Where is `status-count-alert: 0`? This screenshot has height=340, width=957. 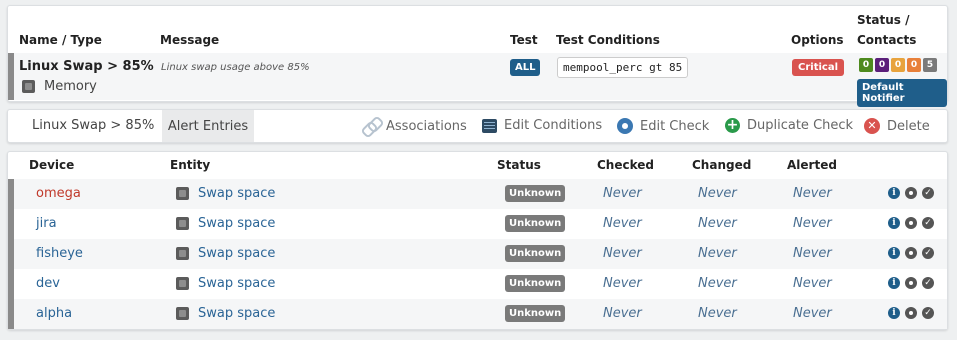
status-count-alert: 0 is located at coordinates (914, 65).